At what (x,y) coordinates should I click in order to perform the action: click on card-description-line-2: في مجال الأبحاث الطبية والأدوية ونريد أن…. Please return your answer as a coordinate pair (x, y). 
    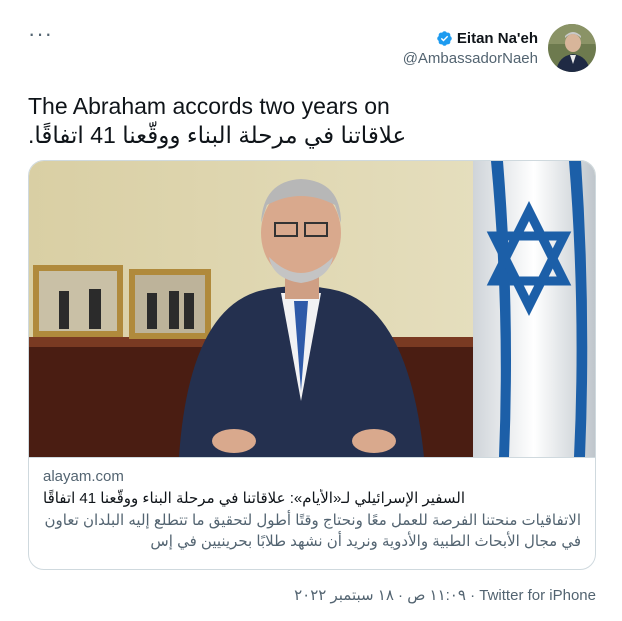
    Looking at the image, I should click on (365, 541).